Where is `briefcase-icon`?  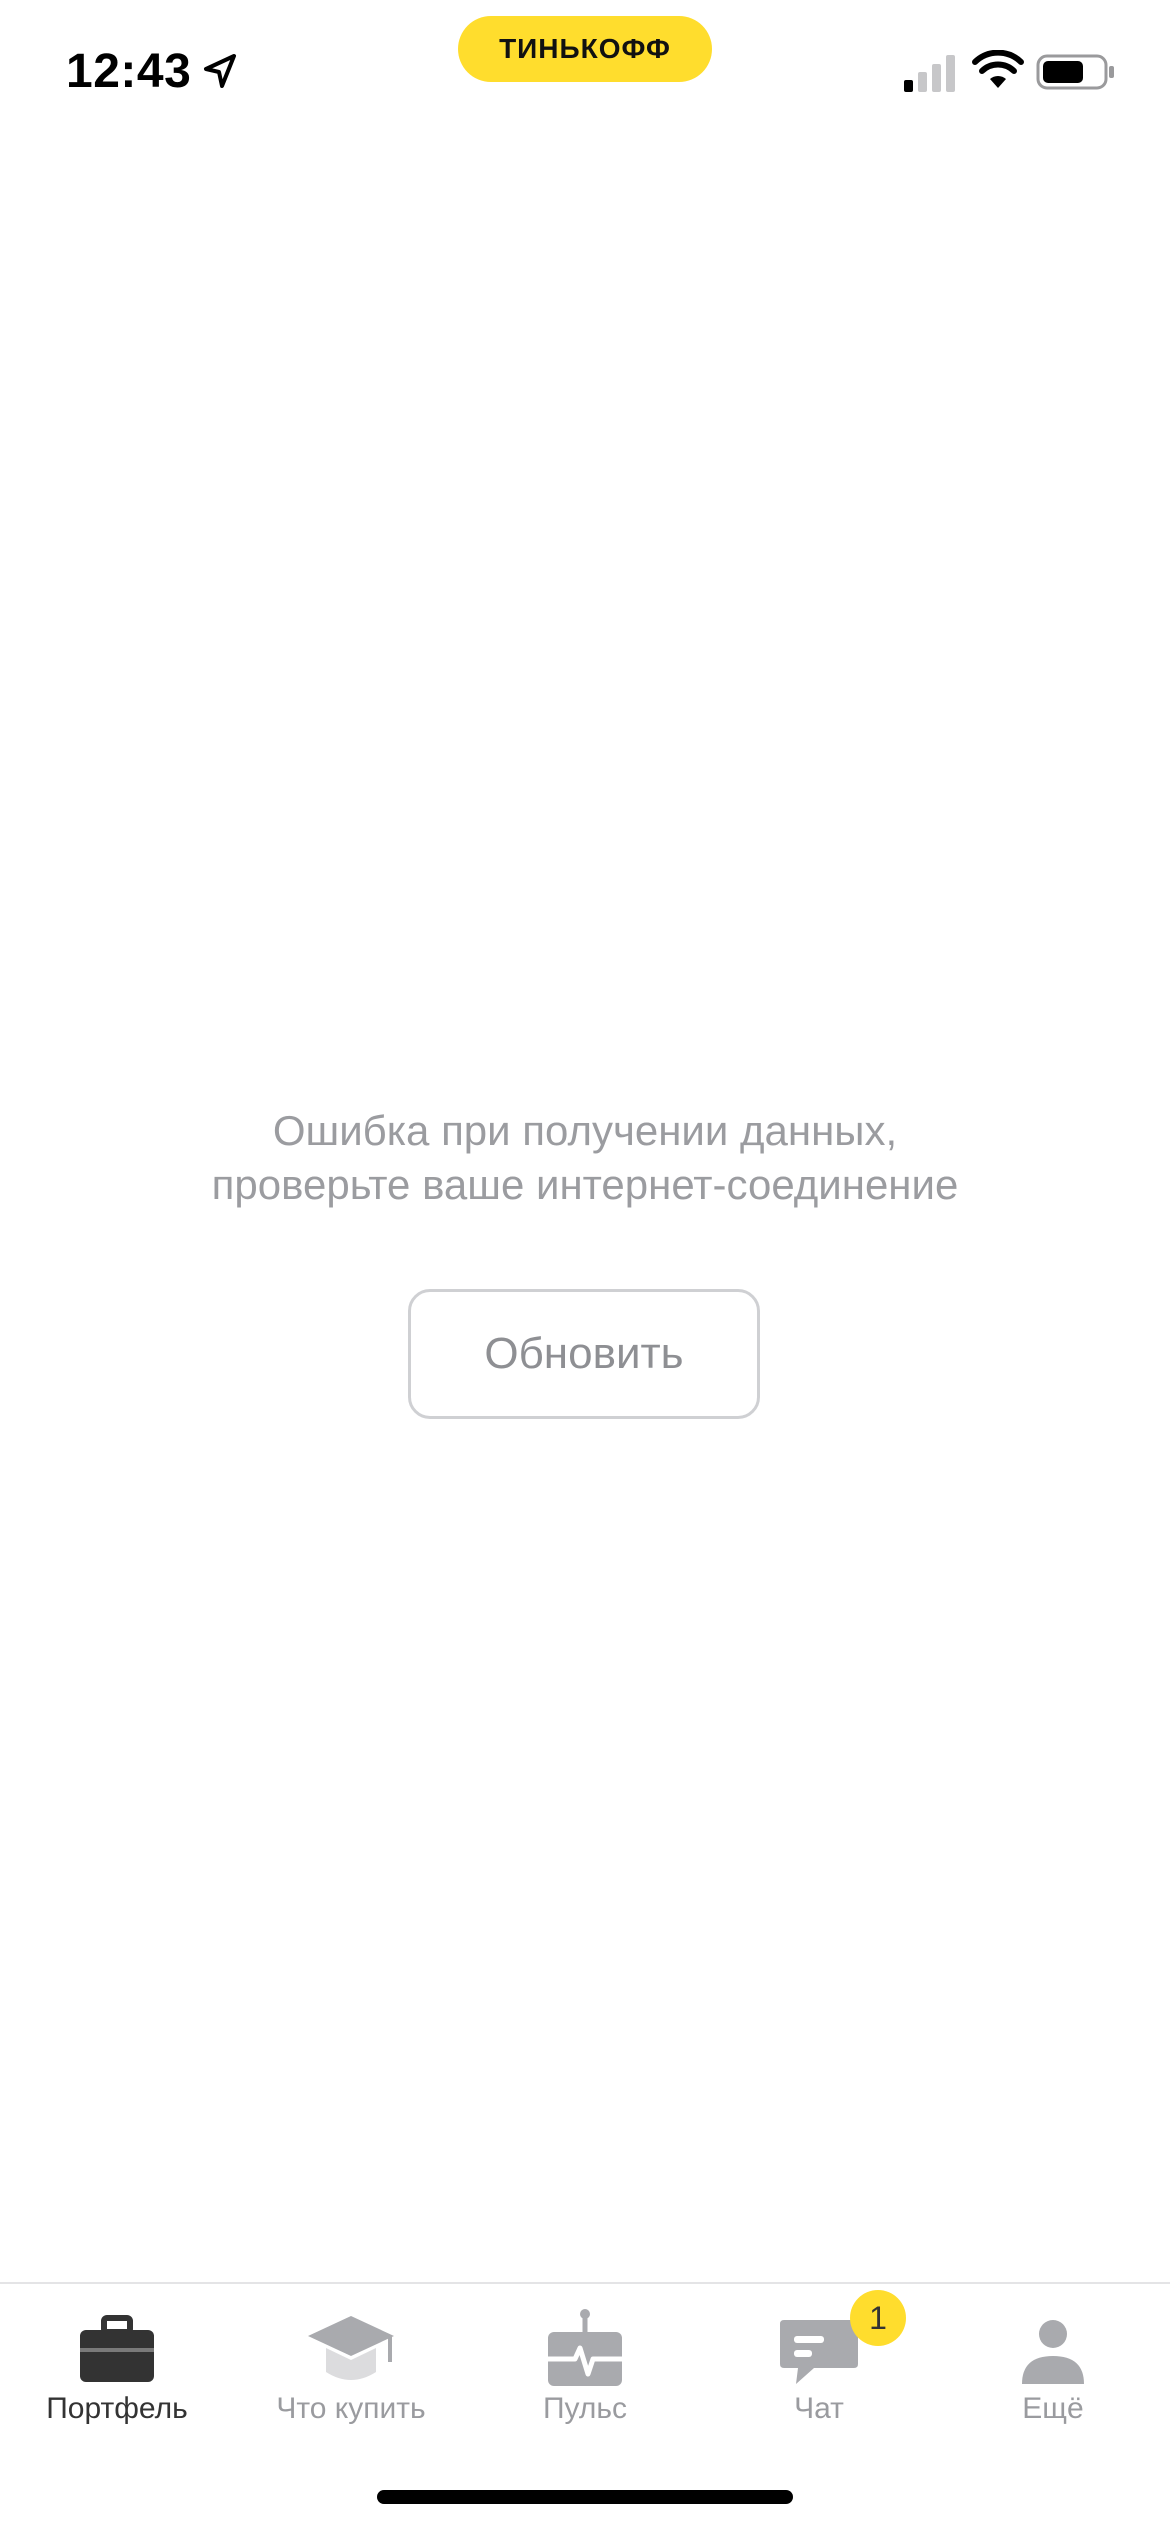 briefcase-icon is located at coordinates (117, 2348).